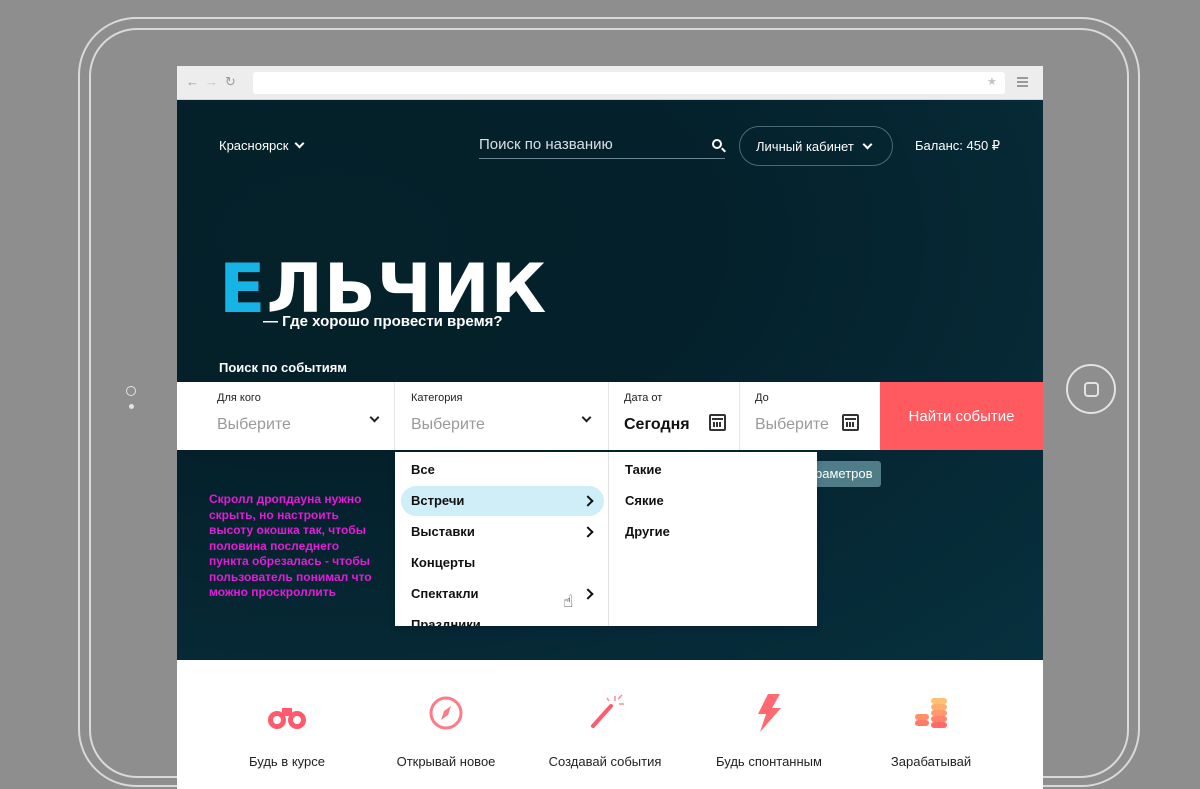 The image size is (1200, 789). Describe the element at coordinates (805, 146) in the screenshot. I see `account-label: Личный кабинет` at that location.